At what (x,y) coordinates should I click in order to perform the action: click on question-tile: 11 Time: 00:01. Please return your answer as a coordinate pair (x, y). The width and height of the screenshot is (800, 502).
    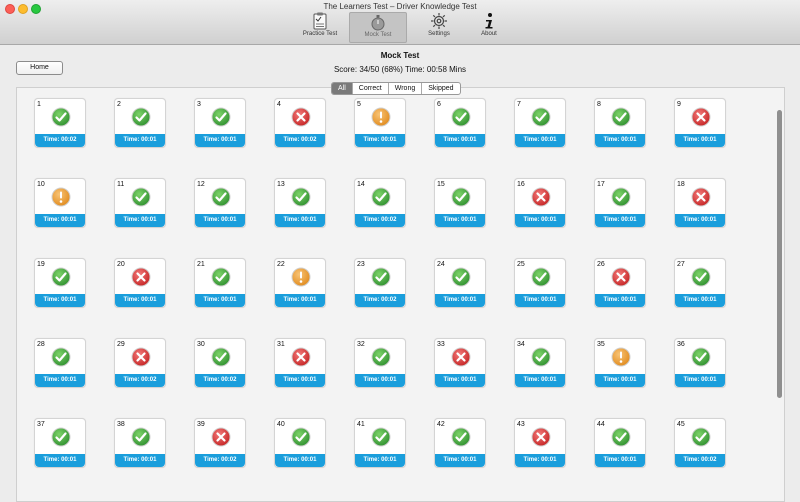
    Looking at the image, I should click on (140, 203).